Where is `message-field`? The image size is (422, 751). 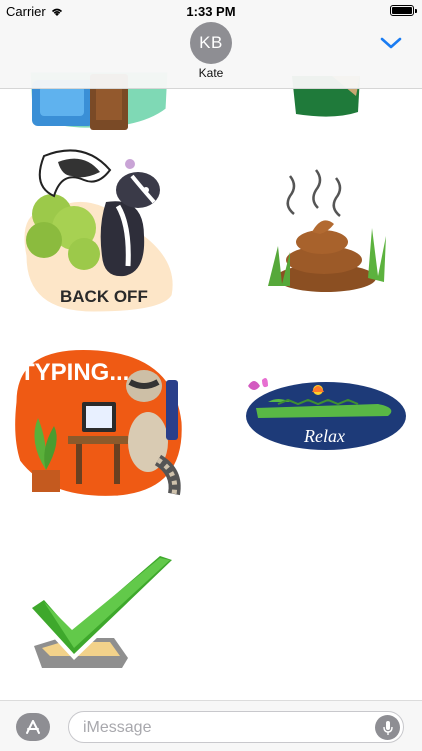 message-field is located at coordinates (236, 727).